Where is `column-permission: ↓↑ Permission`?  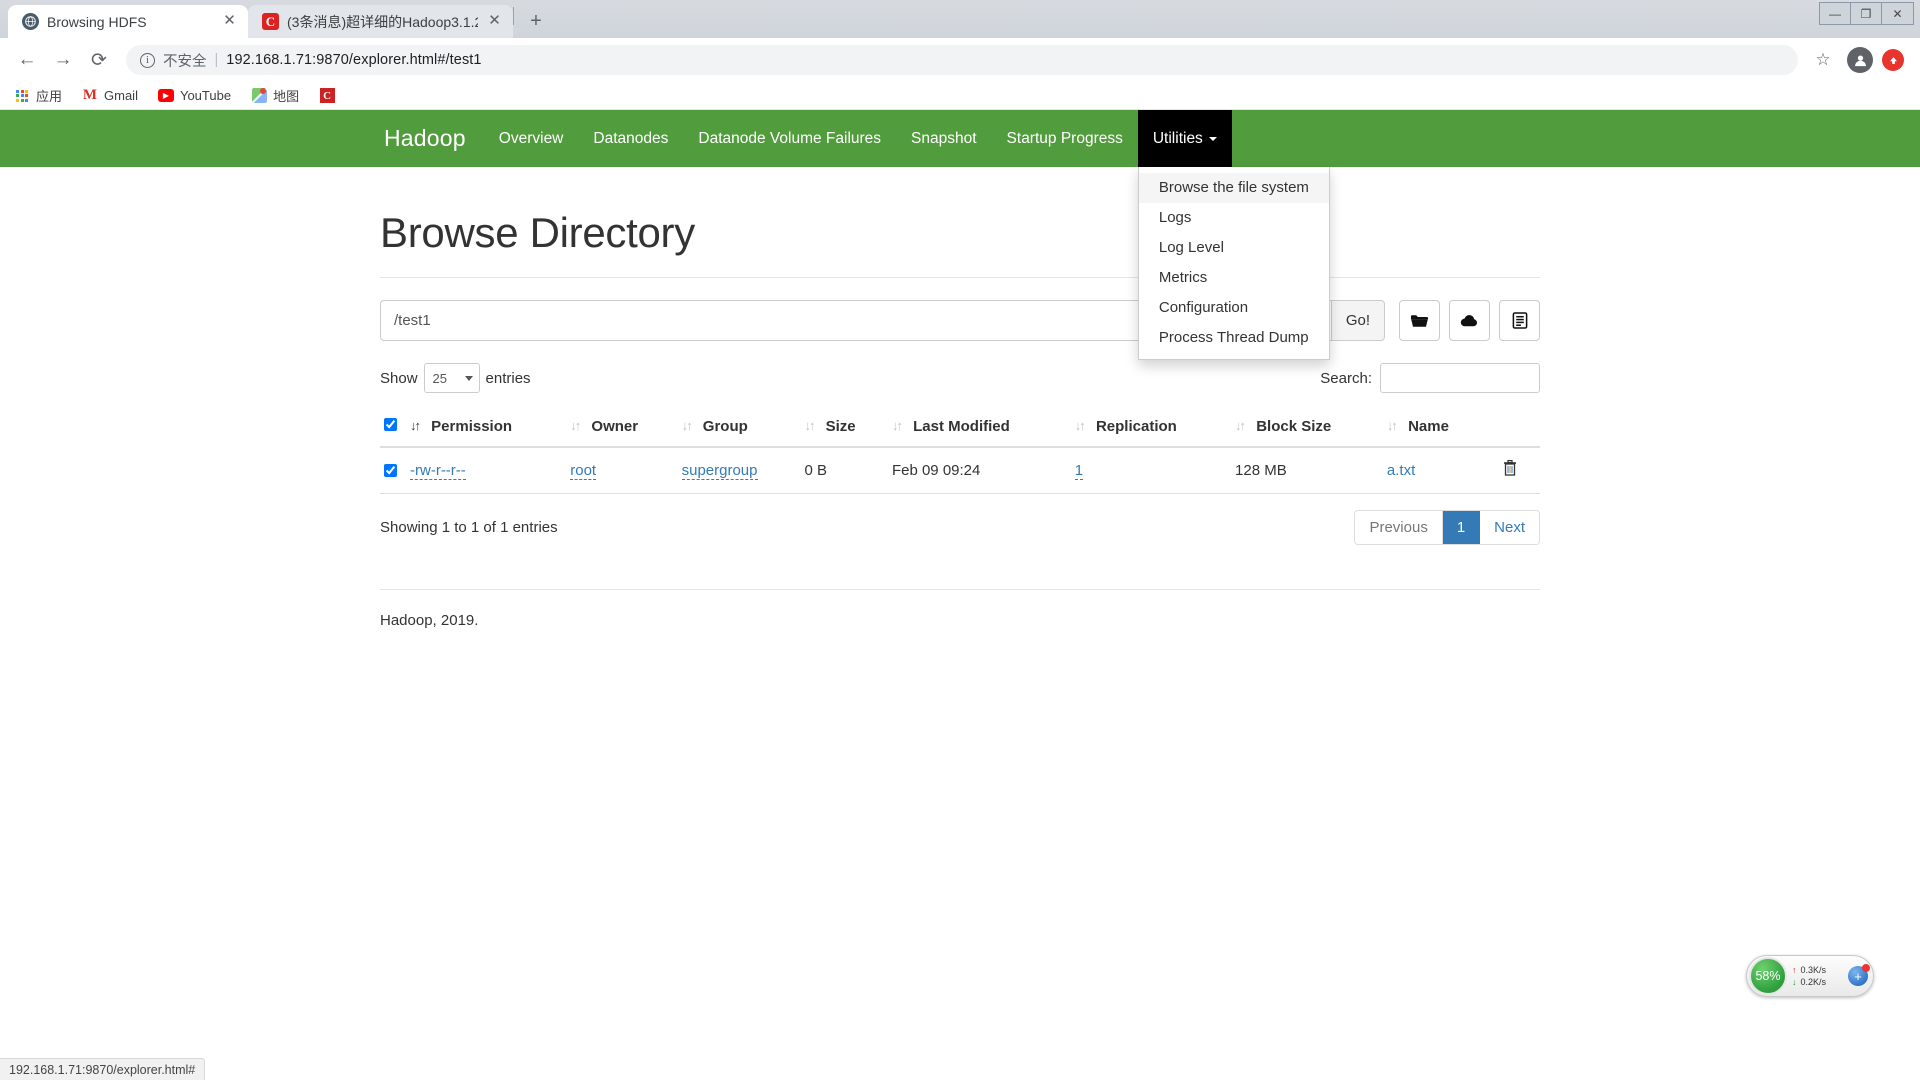 column-permission: ↓↑ Permission is located at coordinates (490, 426).